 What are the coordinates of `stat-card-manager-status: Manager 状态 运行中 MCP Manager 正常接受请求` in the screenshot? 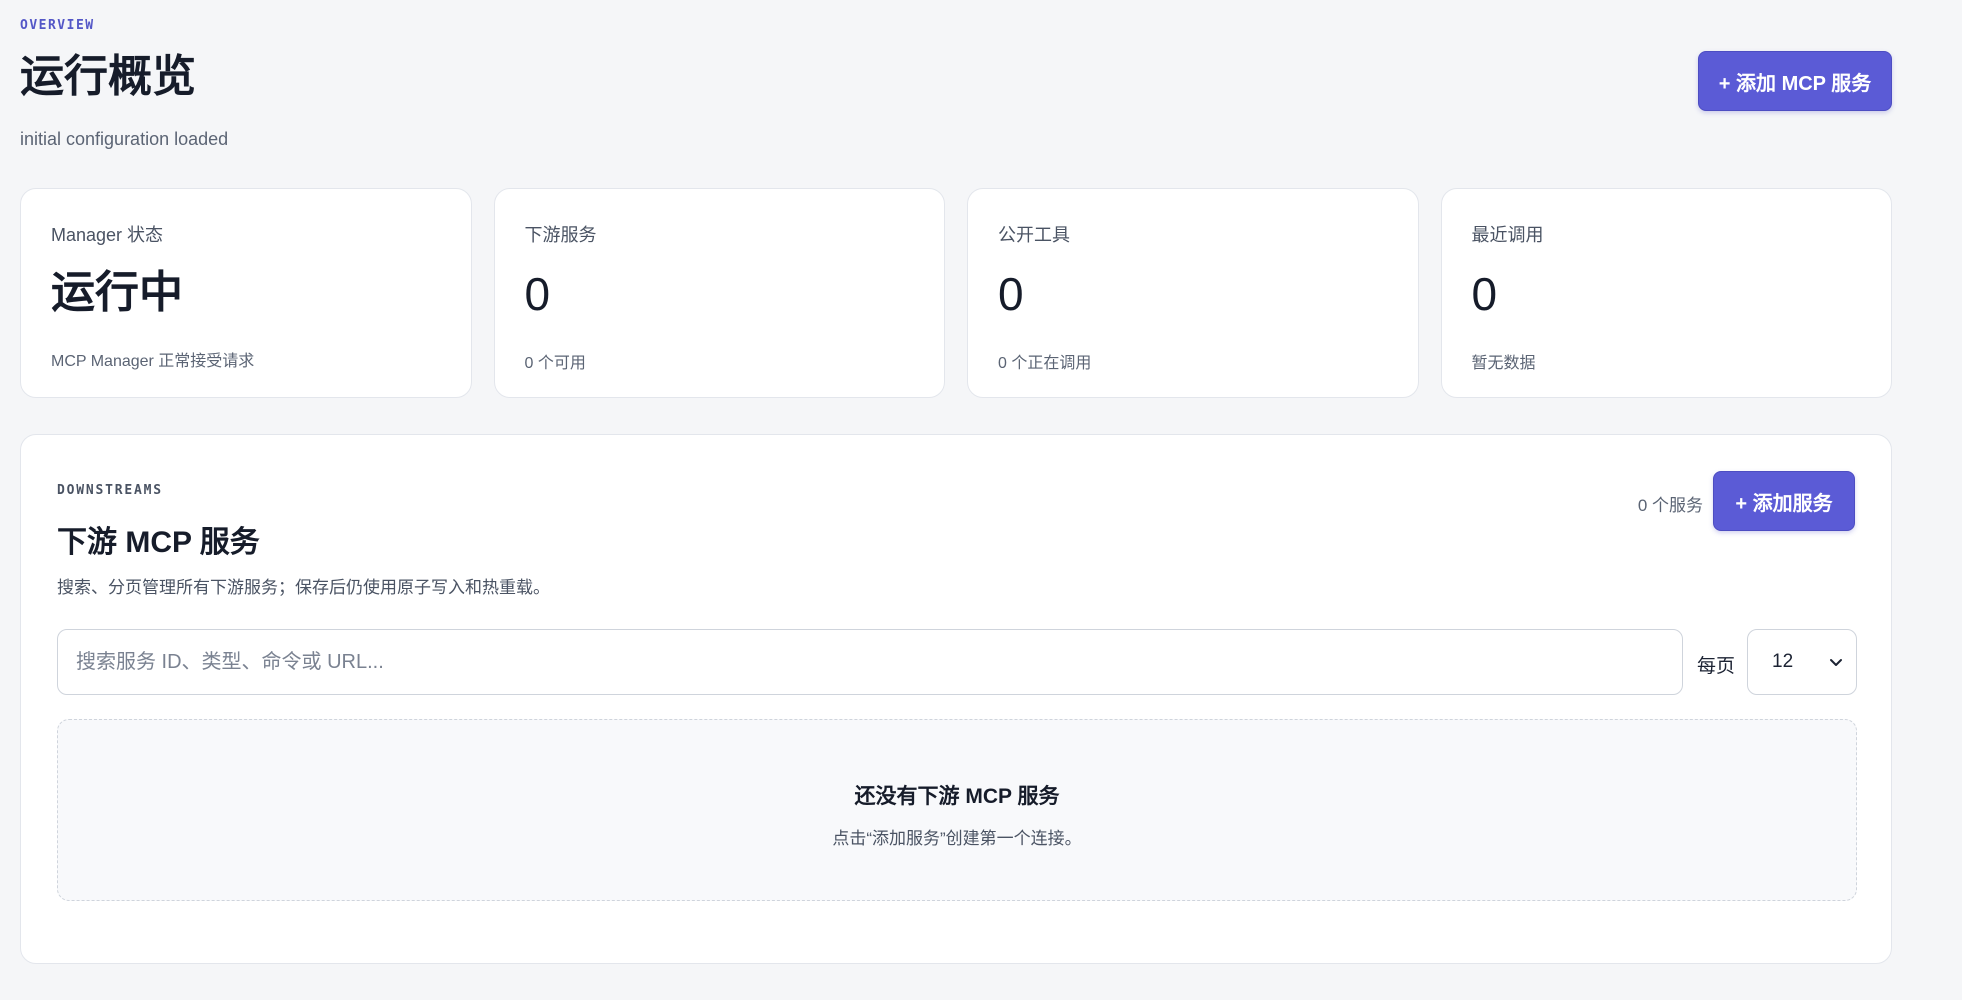 It's located at (246, 293).